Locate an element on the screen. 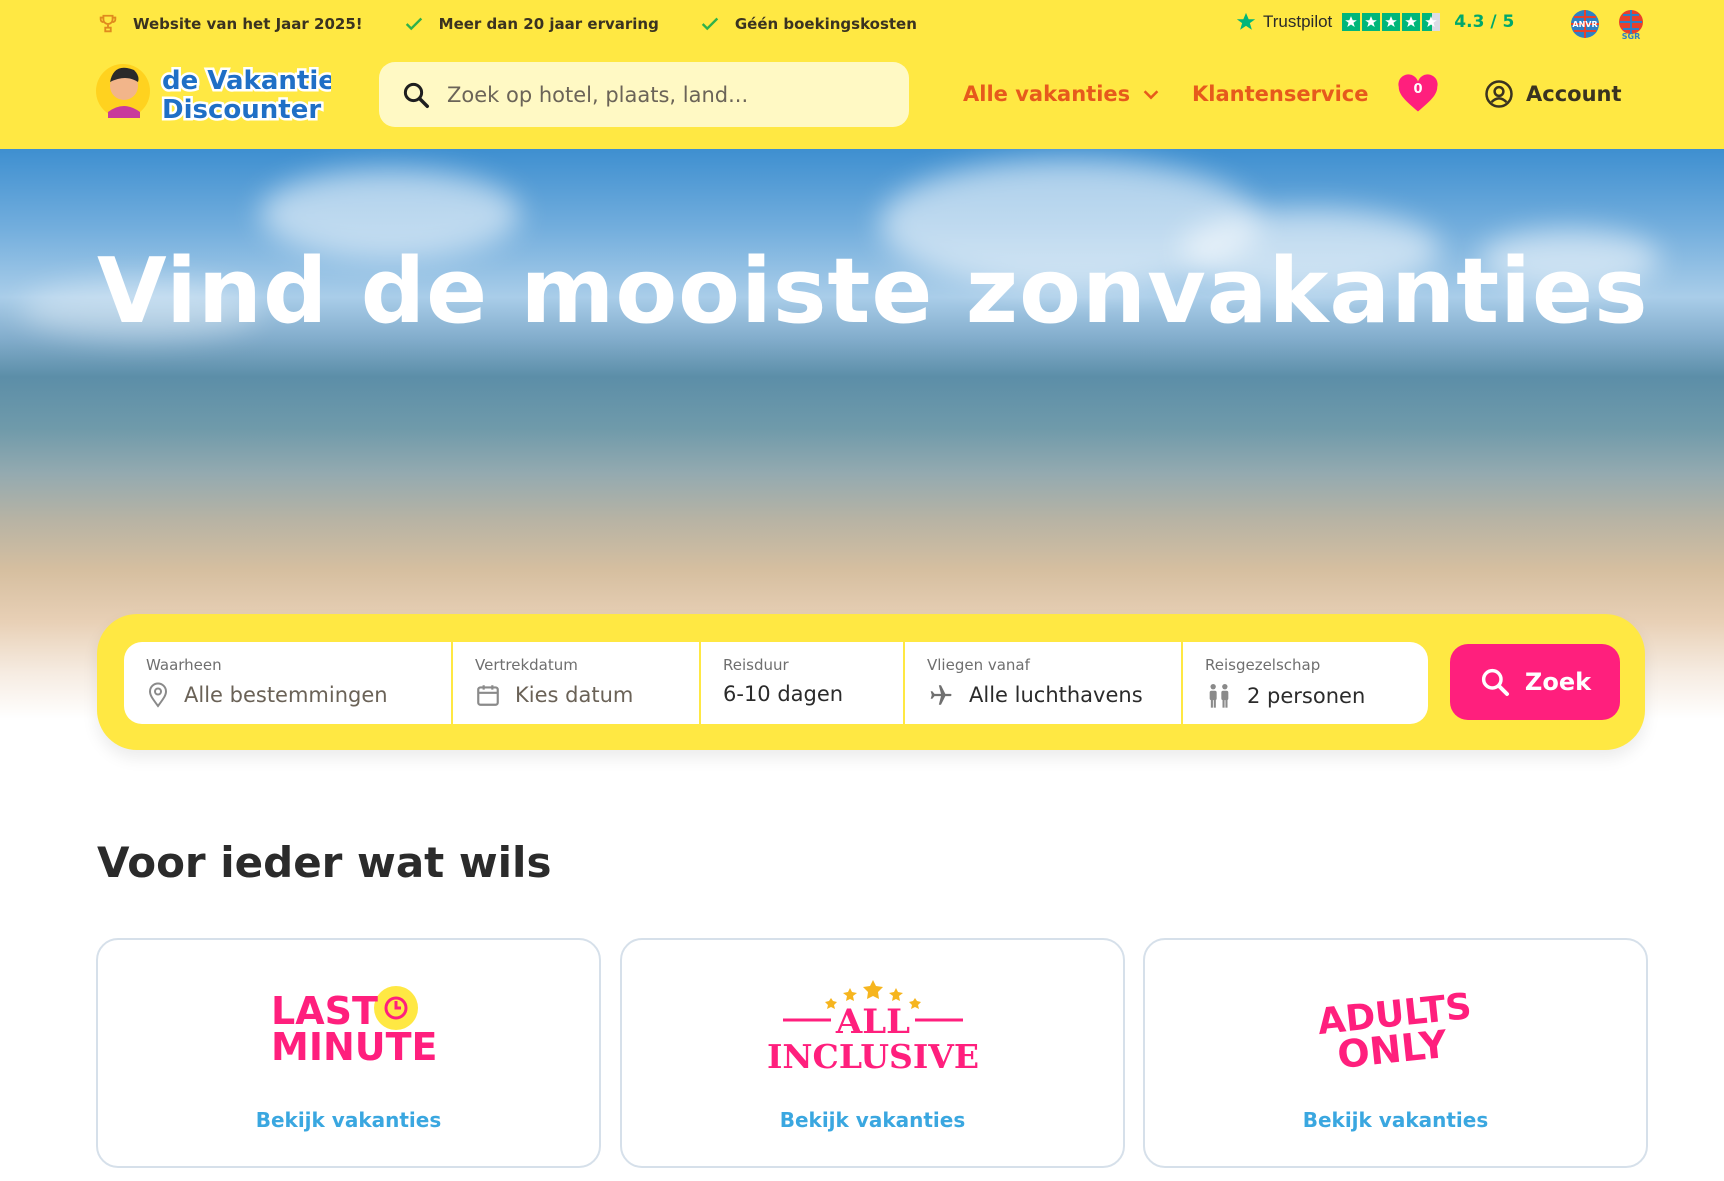 Image resolution: width=1724 pixels, height=1181 pixels. user-icon is located at coordinates (1499, 94).